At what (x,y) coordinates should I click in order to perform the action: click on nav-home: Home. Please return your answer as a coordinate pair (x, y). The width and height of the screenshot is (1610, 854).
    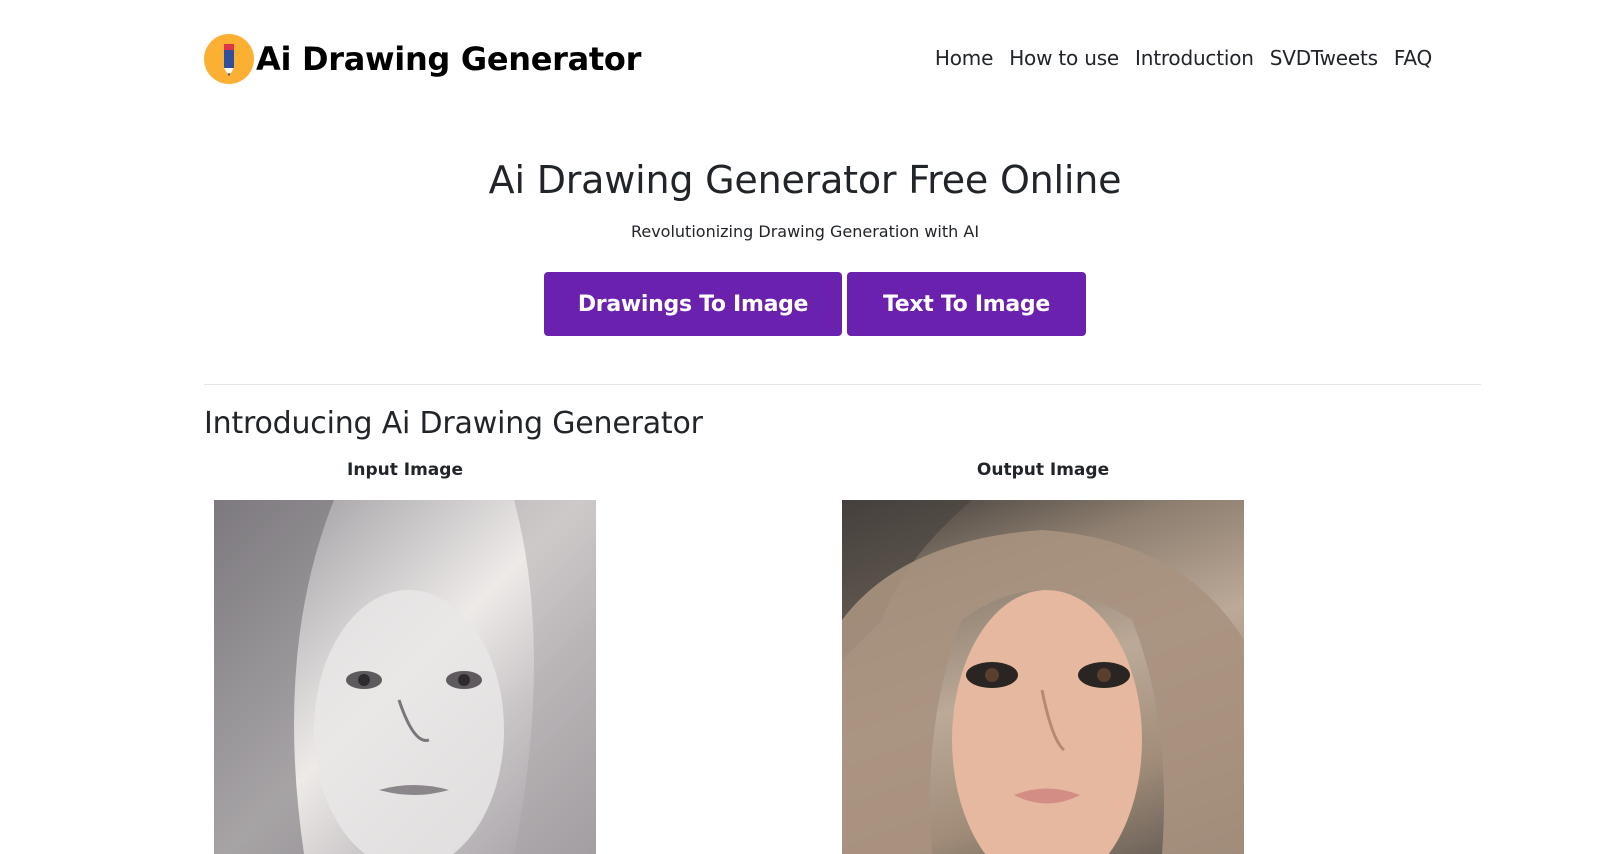
    Looking at the image, I should click on (964, 58).